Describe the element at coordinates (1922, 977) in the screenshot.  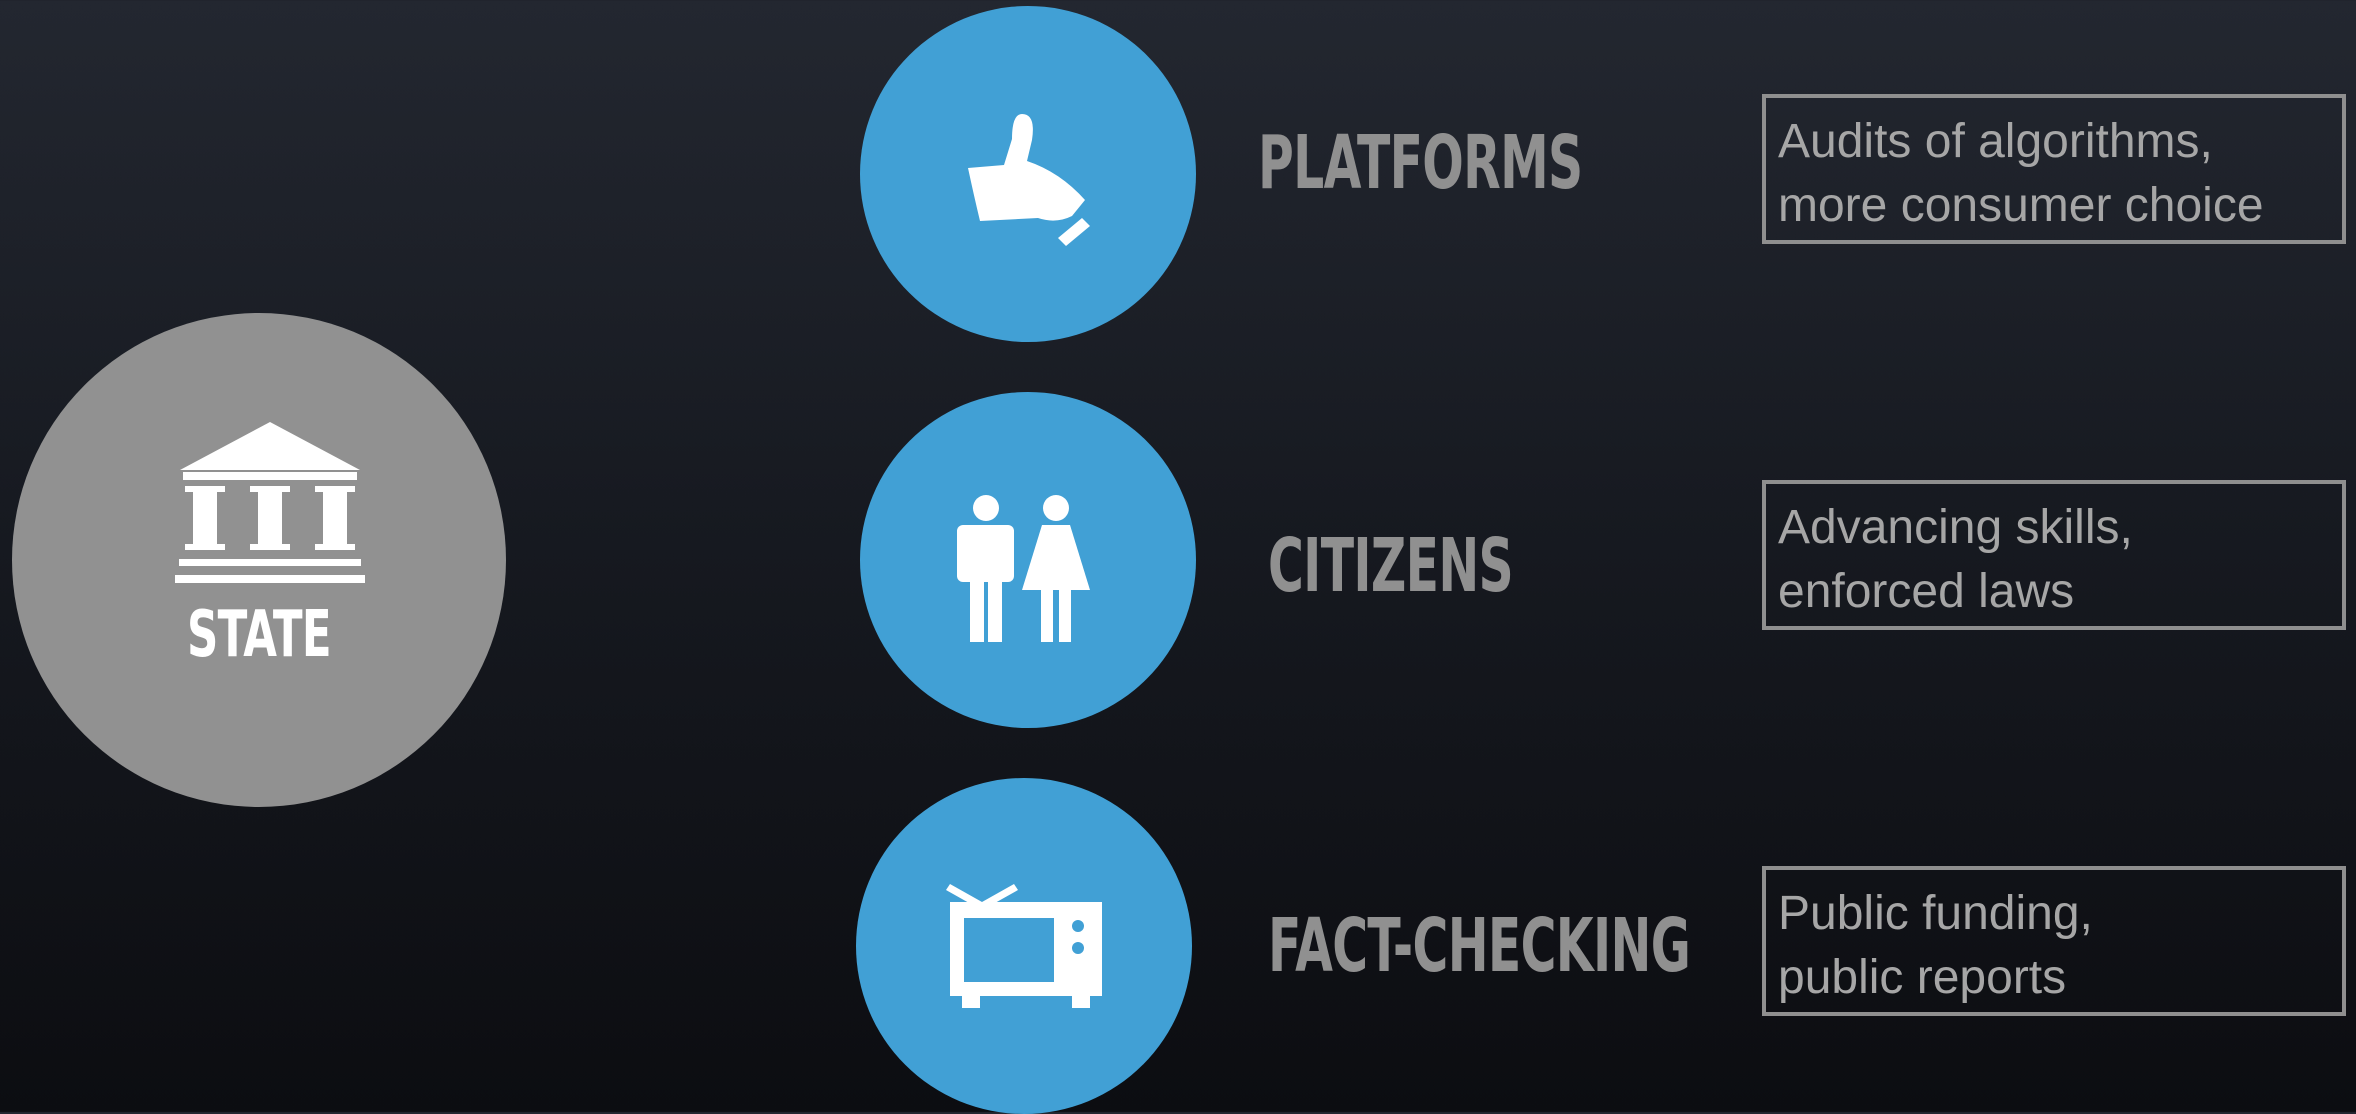
I see `description-line: public reports` at that location.